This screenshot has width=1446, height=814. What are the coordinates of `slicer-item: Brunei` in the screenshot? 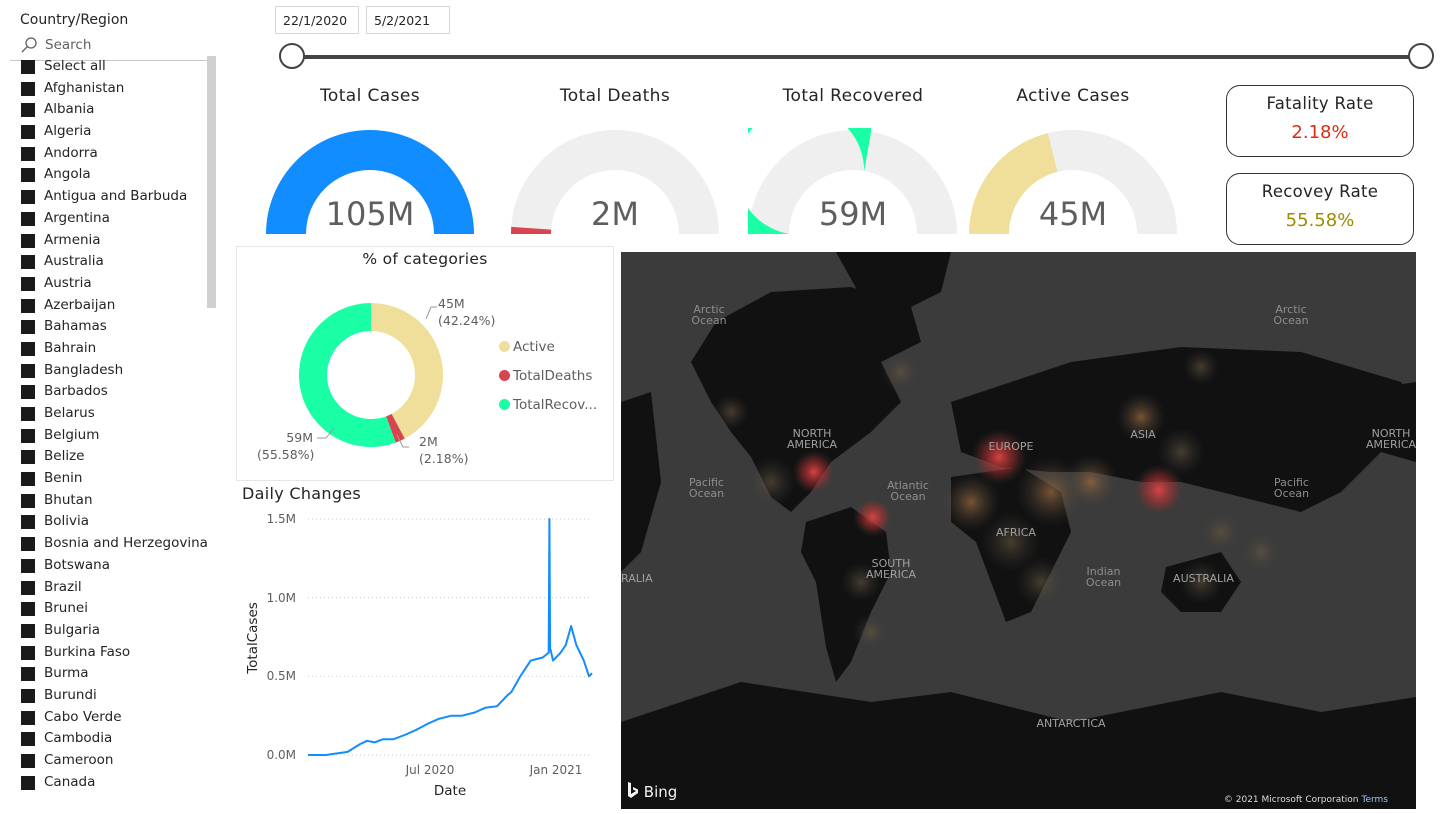 It's located at (110, 609).